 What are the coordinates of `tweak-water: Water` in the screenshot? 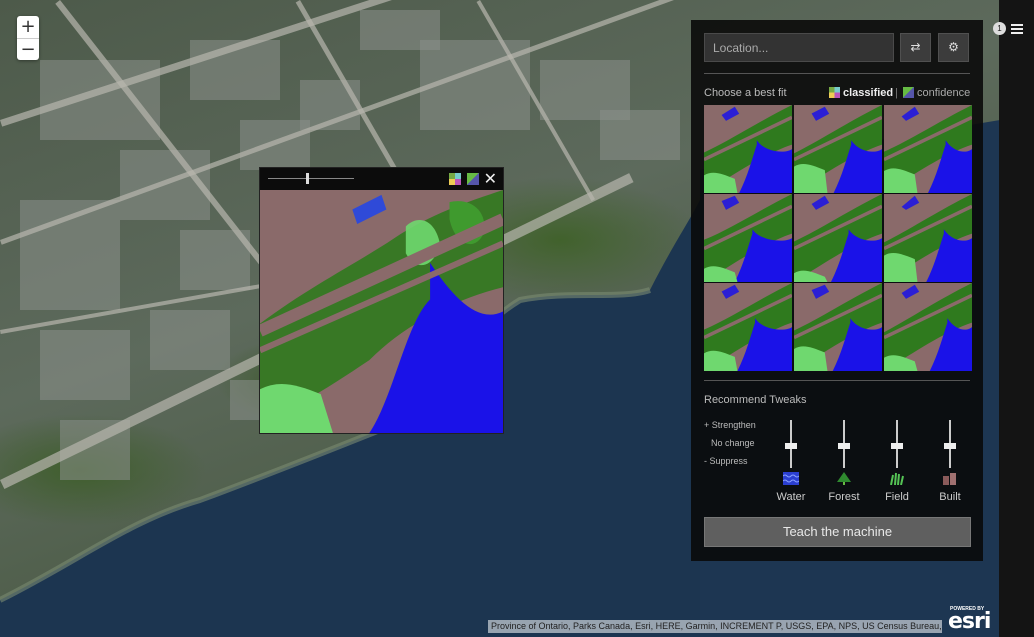 It's located at (791, 465).